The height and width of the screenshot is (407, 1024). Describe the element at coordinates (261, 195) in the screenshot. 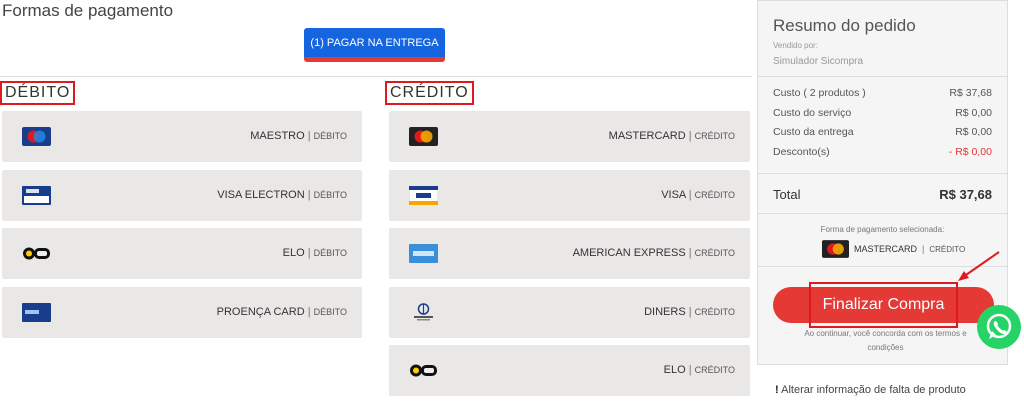

I see `card-name: VISA ELECTRON` at that location.